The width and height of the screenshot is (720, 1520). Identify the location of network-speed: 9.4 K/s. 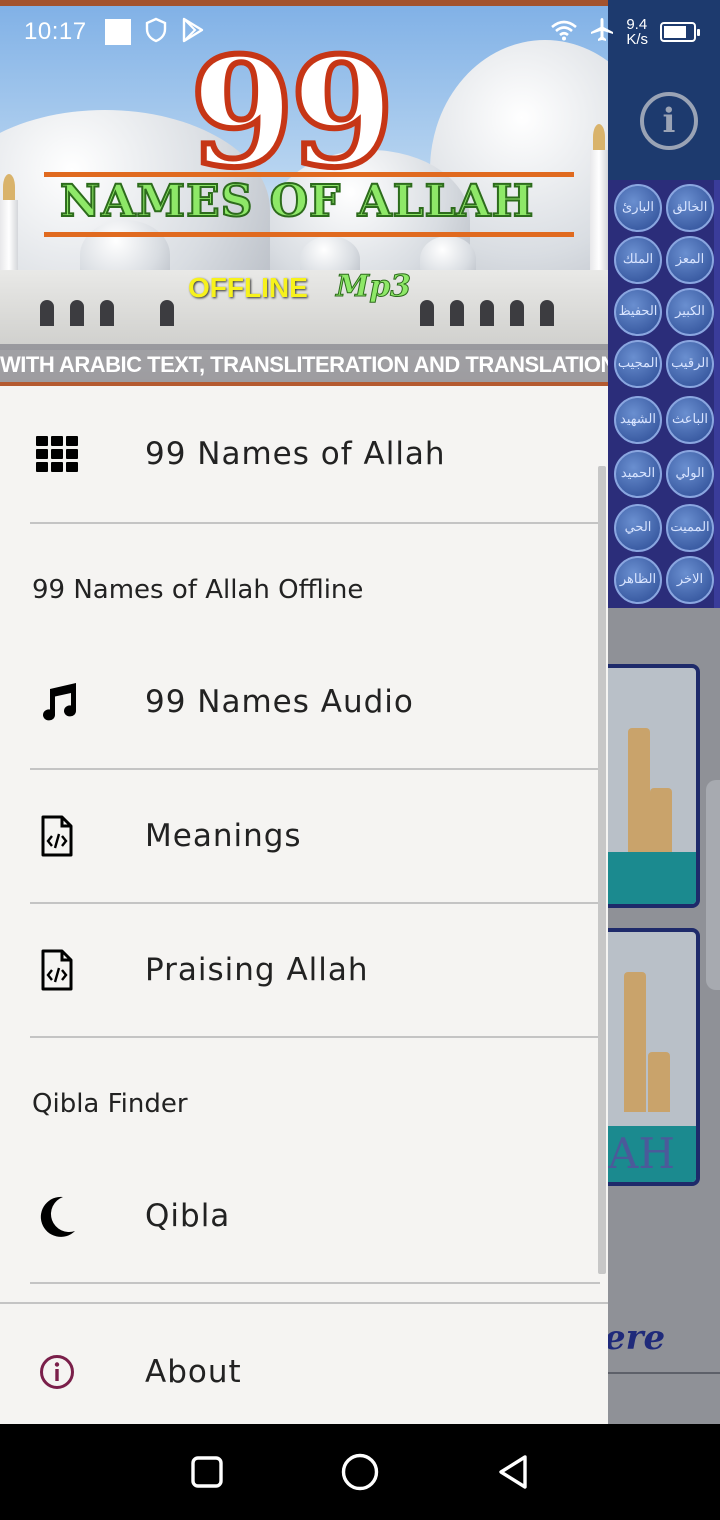
(637, 32).